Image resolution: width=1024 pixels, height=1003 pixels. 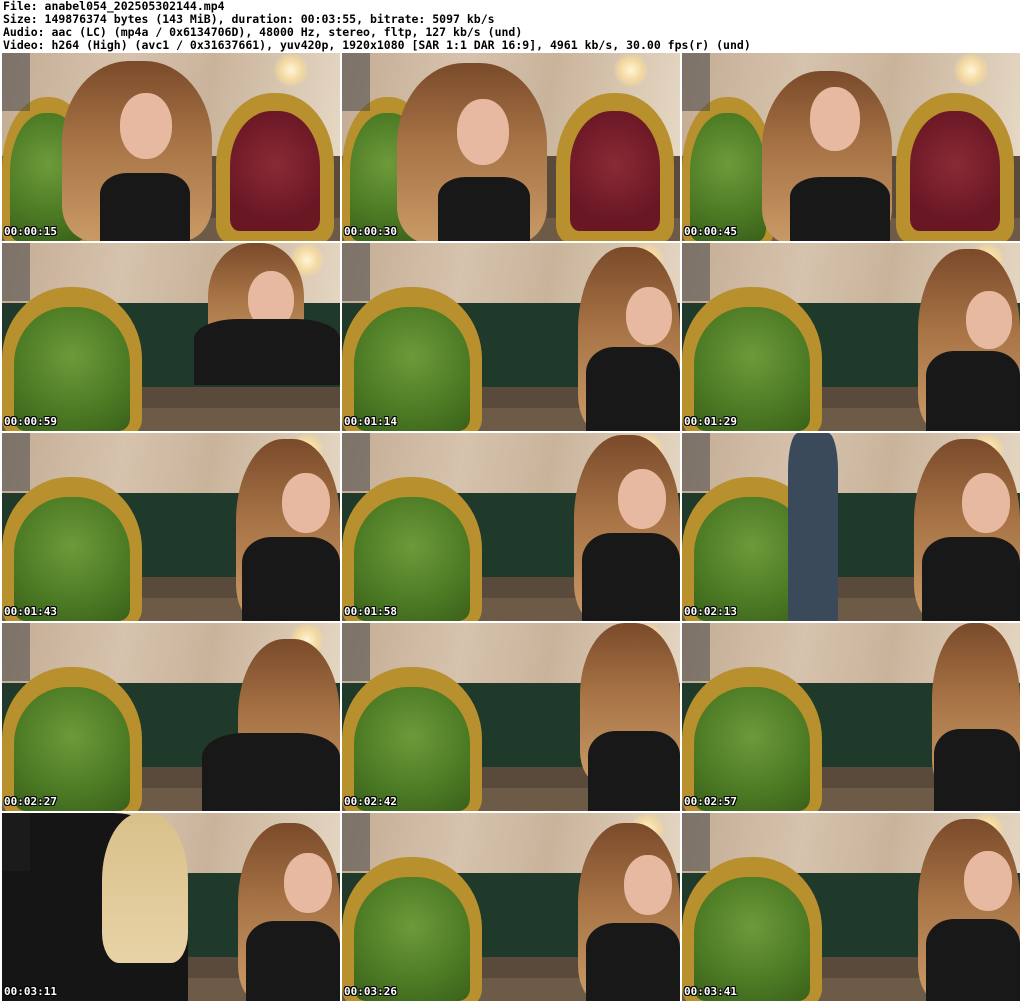 What do you see at coordinates (710, 801) in the screenshot?
I see `timestamp: 00:02:57` at bounding box center [710, 801].